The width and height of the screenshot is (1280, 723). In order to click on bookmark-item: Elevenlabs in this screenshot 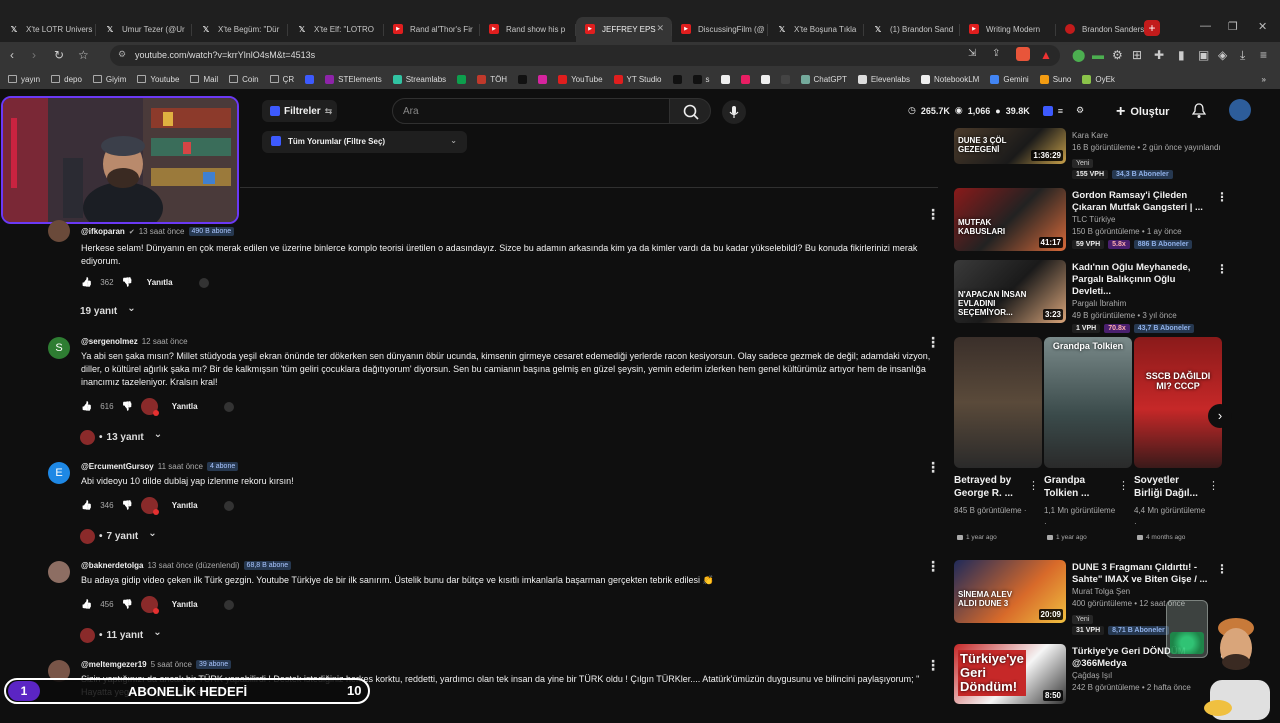, I will do `click(883, 79)`.